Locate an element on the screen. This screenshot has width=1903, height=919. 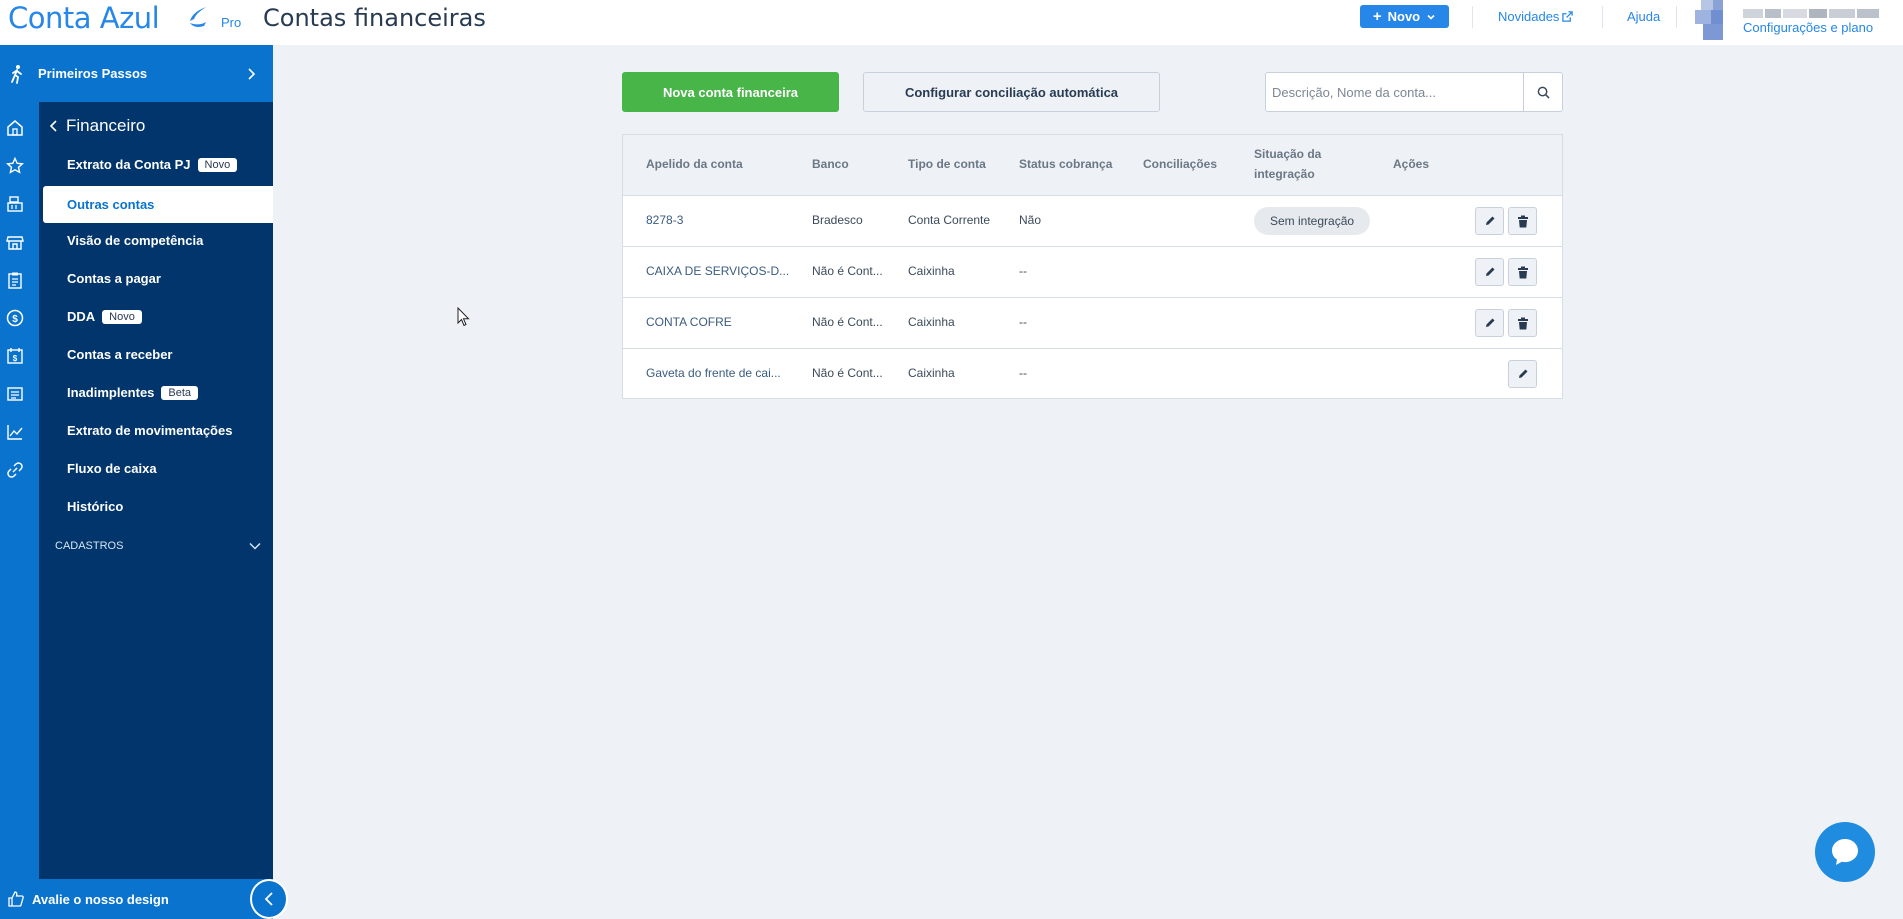
sidebar-item-contas-pagar: Contas a pagar is located at coordinates (114, 278).